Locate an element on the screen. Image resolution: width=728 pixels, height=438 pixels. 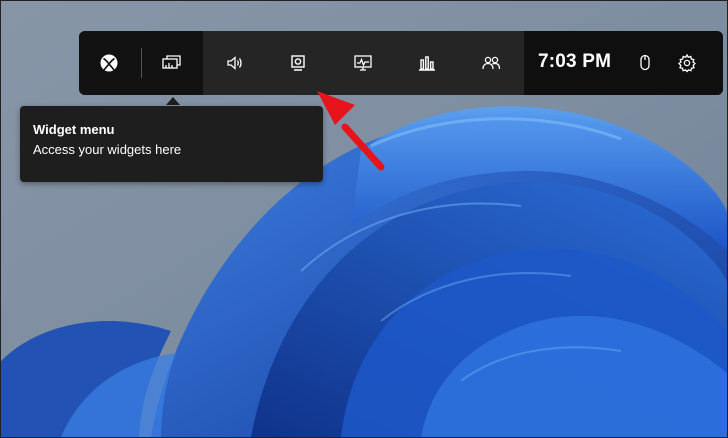
widget-menu-tooltip: Widget menu Access your widgets here is located at coordinates (171, 144).